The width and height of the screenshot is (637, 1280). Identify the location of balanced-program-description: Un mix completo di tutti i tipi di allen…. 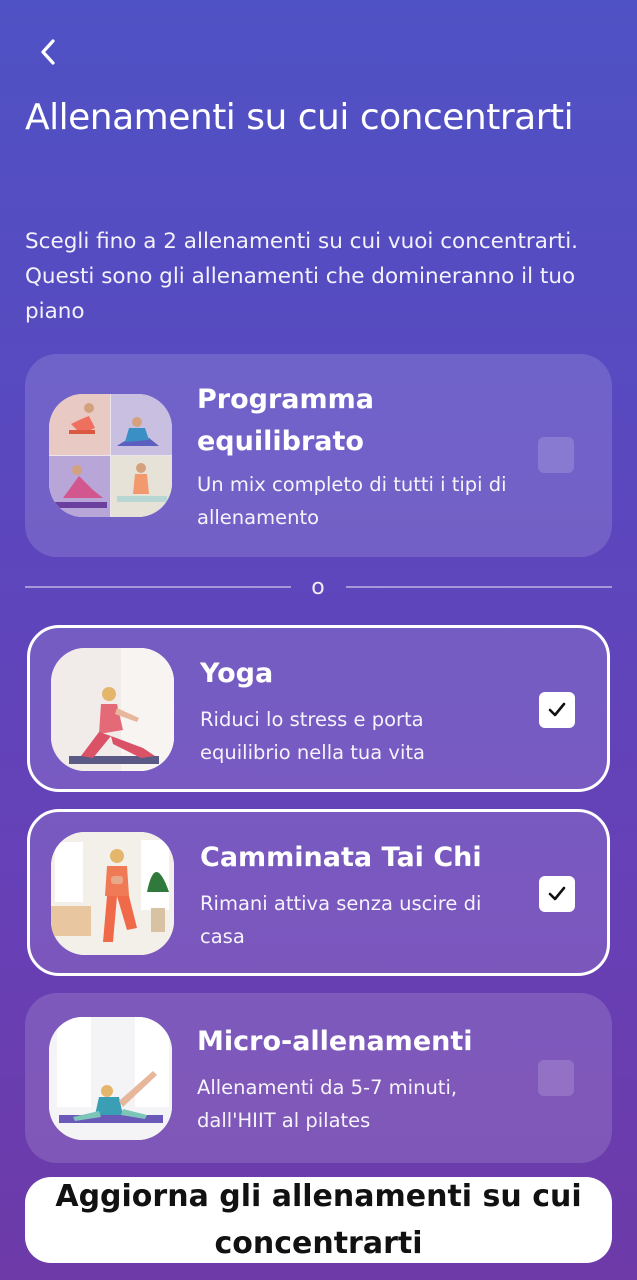
(352, 501).